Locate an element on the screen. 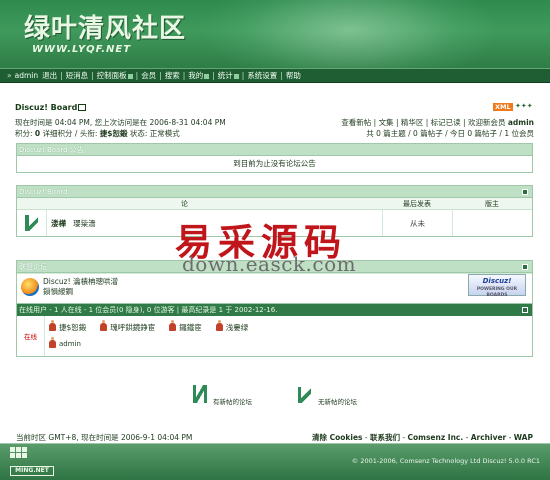 Image resolution: width=550 pixels, height=480 pixels. link-subtitle: 鎻愪緵鐧 is located at coordinates (58, 291).